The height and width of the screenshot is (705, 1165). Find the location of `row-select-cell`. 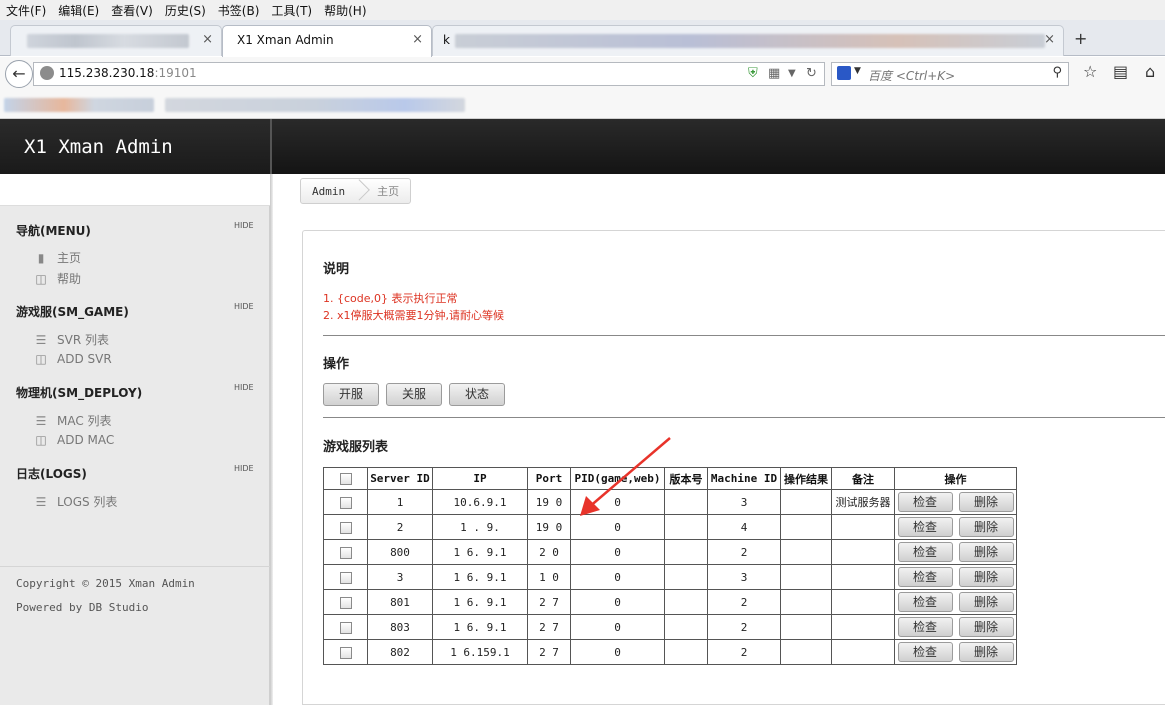

row-select-cell is located at coordinates (345, 552).